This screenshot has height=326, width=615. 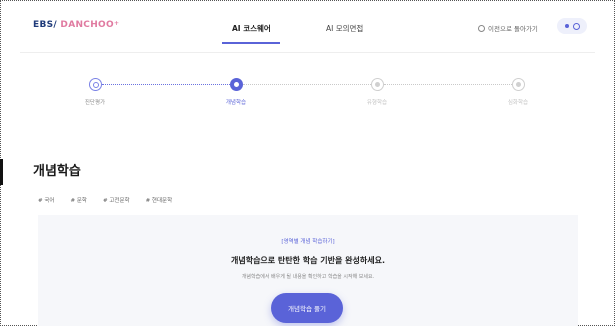 I want to click on card-description: 개념학습에서 배우게 될 내용을 확인하고 학습을 시작해 보세요., so click(x=308, y=277).